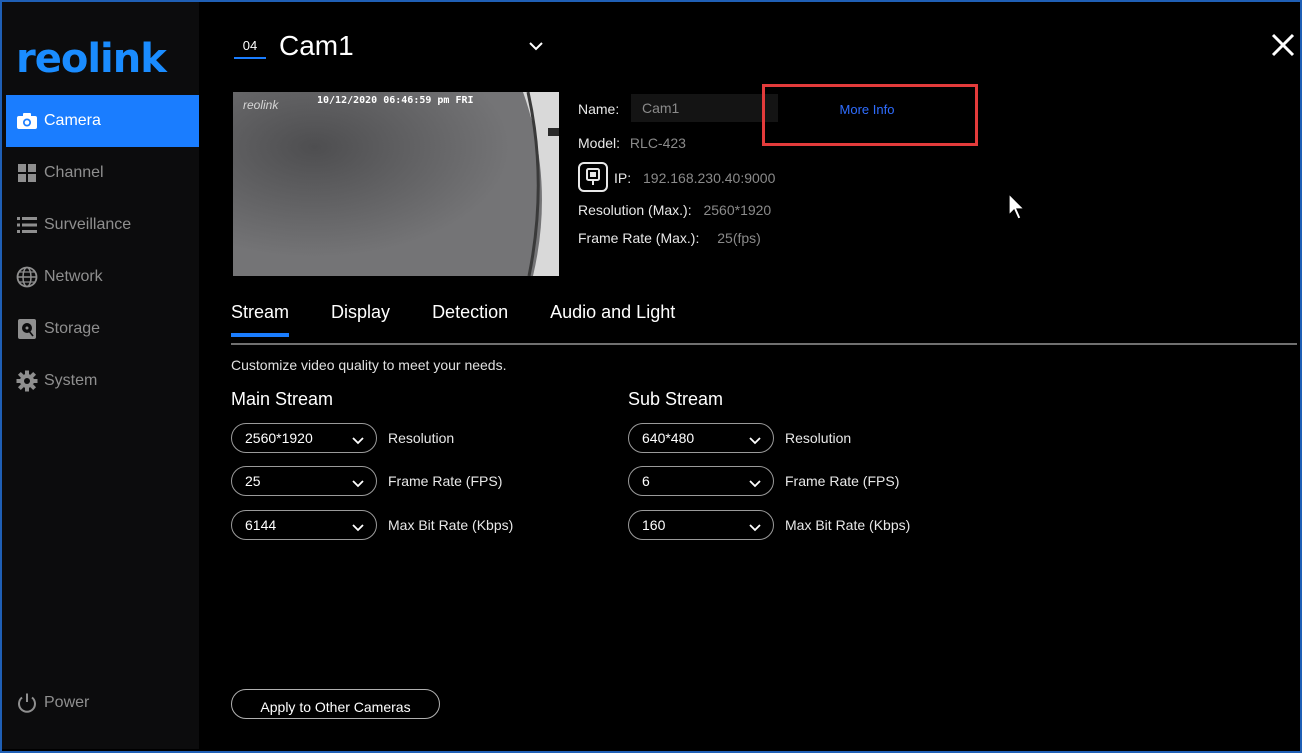 This screenshot has height=753, width=1302. Describe the element at coordinates (102, 381) in the screenshot. I see `sidebar-item-system: System` at that location.